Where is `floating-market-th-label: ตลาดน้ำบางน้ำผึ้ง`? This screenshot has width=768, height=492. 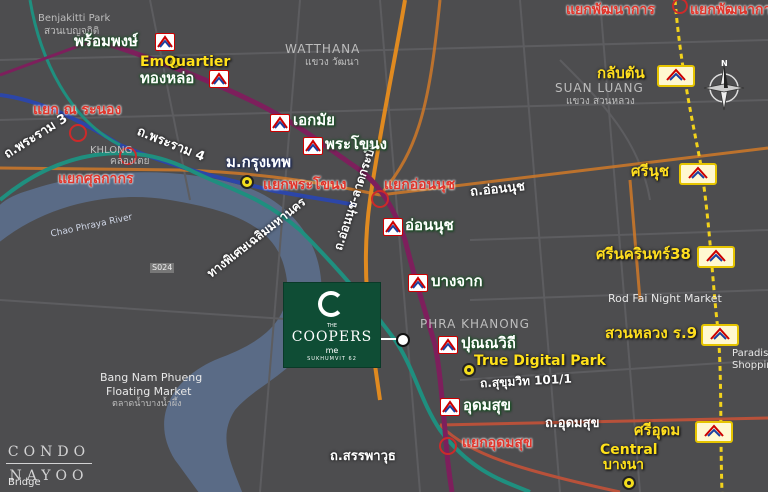 floating-market-th-label: ตลาดน้ำบางน้ำผึ้ง is located at coordinates (147, 404).